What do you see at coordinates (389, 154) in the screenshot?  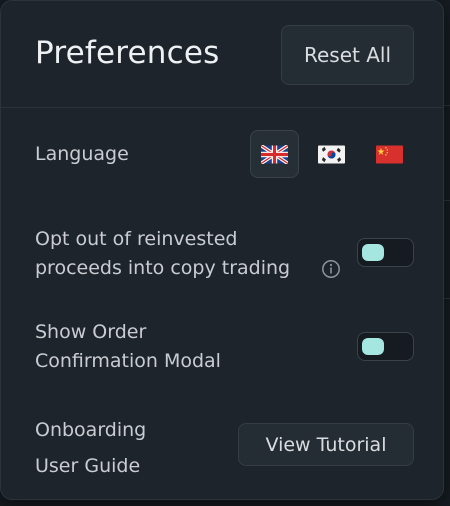 I see `chinese-flag-icon` at bounding box center [389, 154].